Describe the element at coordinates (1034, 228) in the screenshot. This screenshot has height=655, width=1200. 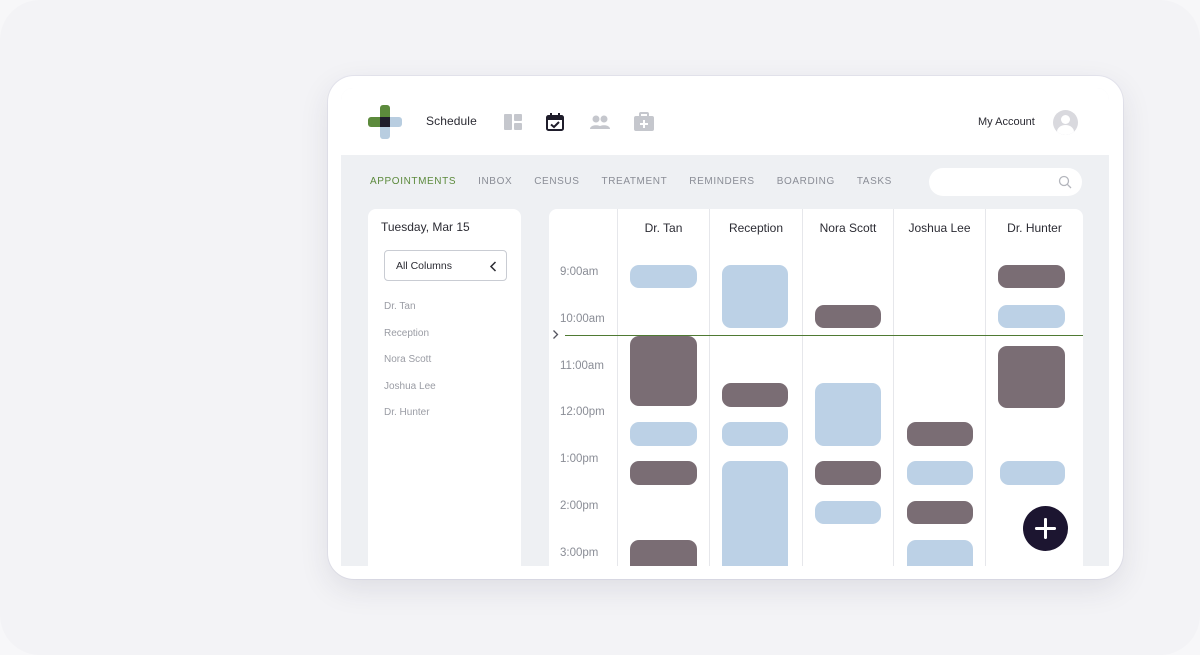
I see `column-header-dr-hunter: Dr. Hunter` at that location.